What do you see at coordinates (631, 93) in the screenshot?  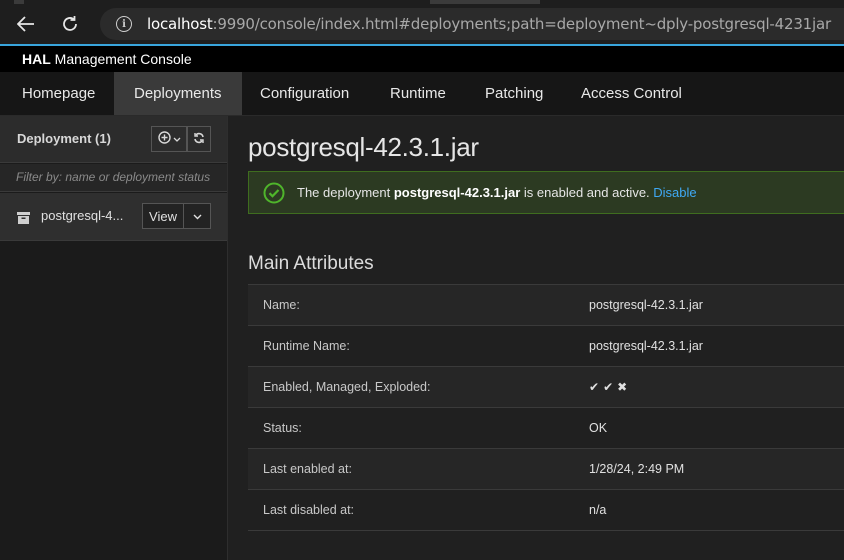 I see `tab-access-control: Access Control` at bounding box center [631, 93].